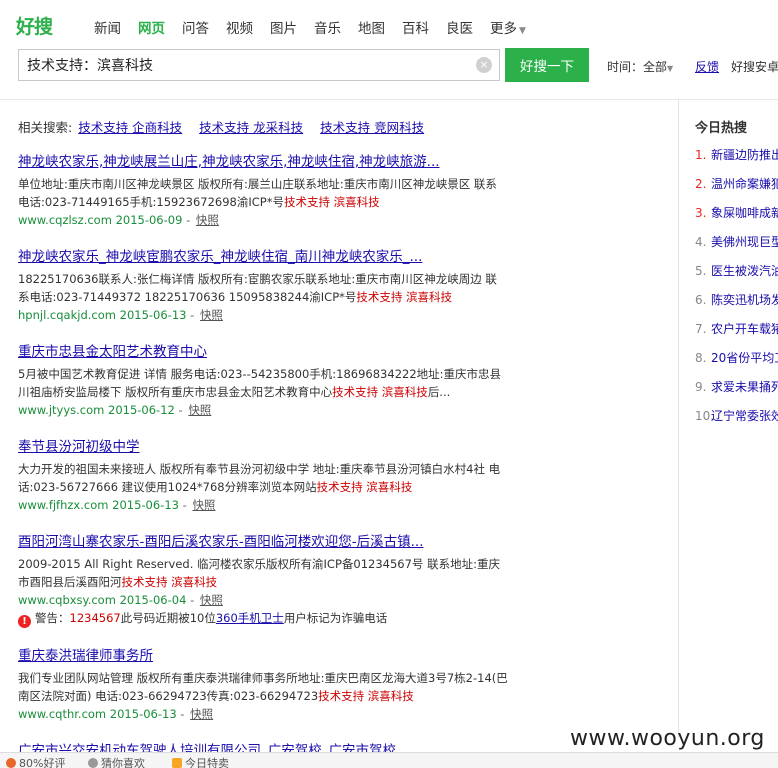 The image size is (778, 768). Describe the element at coordinates (736, 246) in the screenshot. I see `hot-search-item: 4. 美佛州现巨型` at that location.